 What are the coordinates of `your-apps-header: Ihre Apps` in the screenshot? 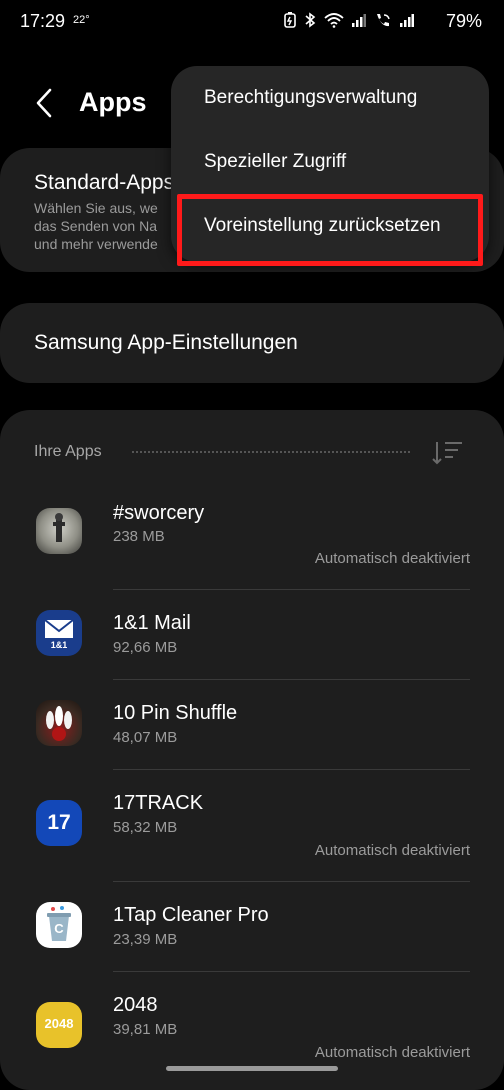 It's located at (68, 451).